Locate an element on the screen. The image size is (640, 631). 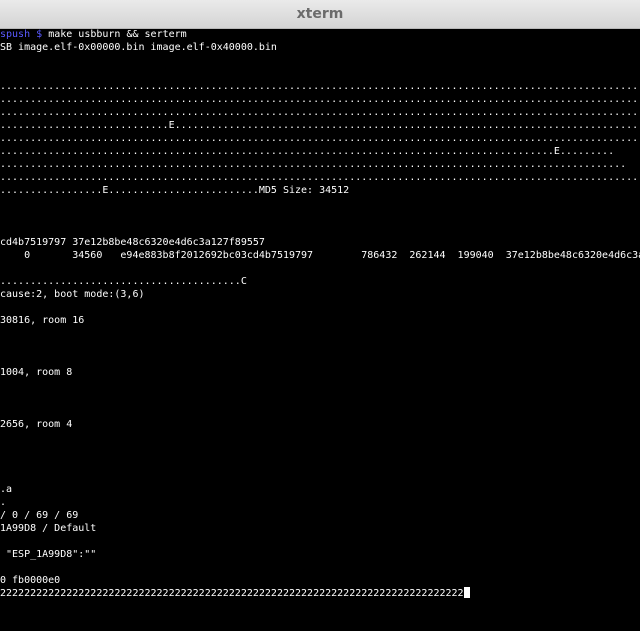
terminal-line: 30816, room 16 is located at coordinates (42, 320).